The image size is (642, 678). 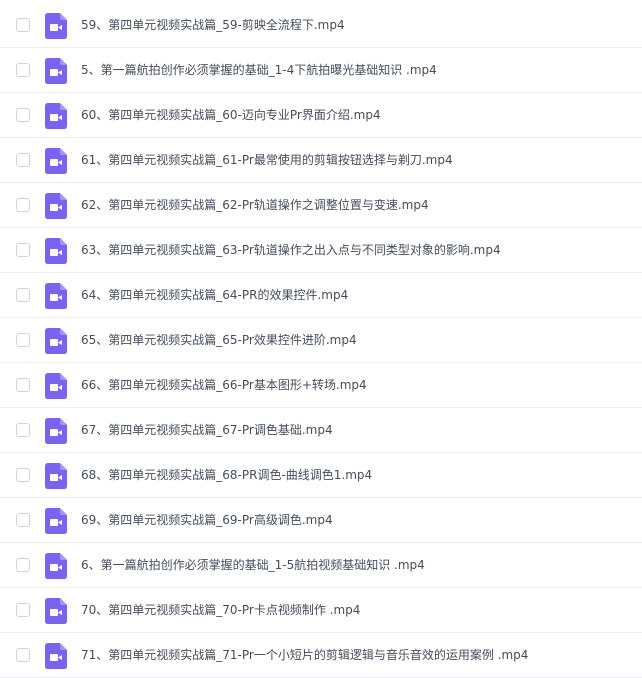 I want to click on file-row: 62、第四单元视频实战篇_62-Pr轨道操作之调整位置与变速.mp4, so click(x=321, y=205).